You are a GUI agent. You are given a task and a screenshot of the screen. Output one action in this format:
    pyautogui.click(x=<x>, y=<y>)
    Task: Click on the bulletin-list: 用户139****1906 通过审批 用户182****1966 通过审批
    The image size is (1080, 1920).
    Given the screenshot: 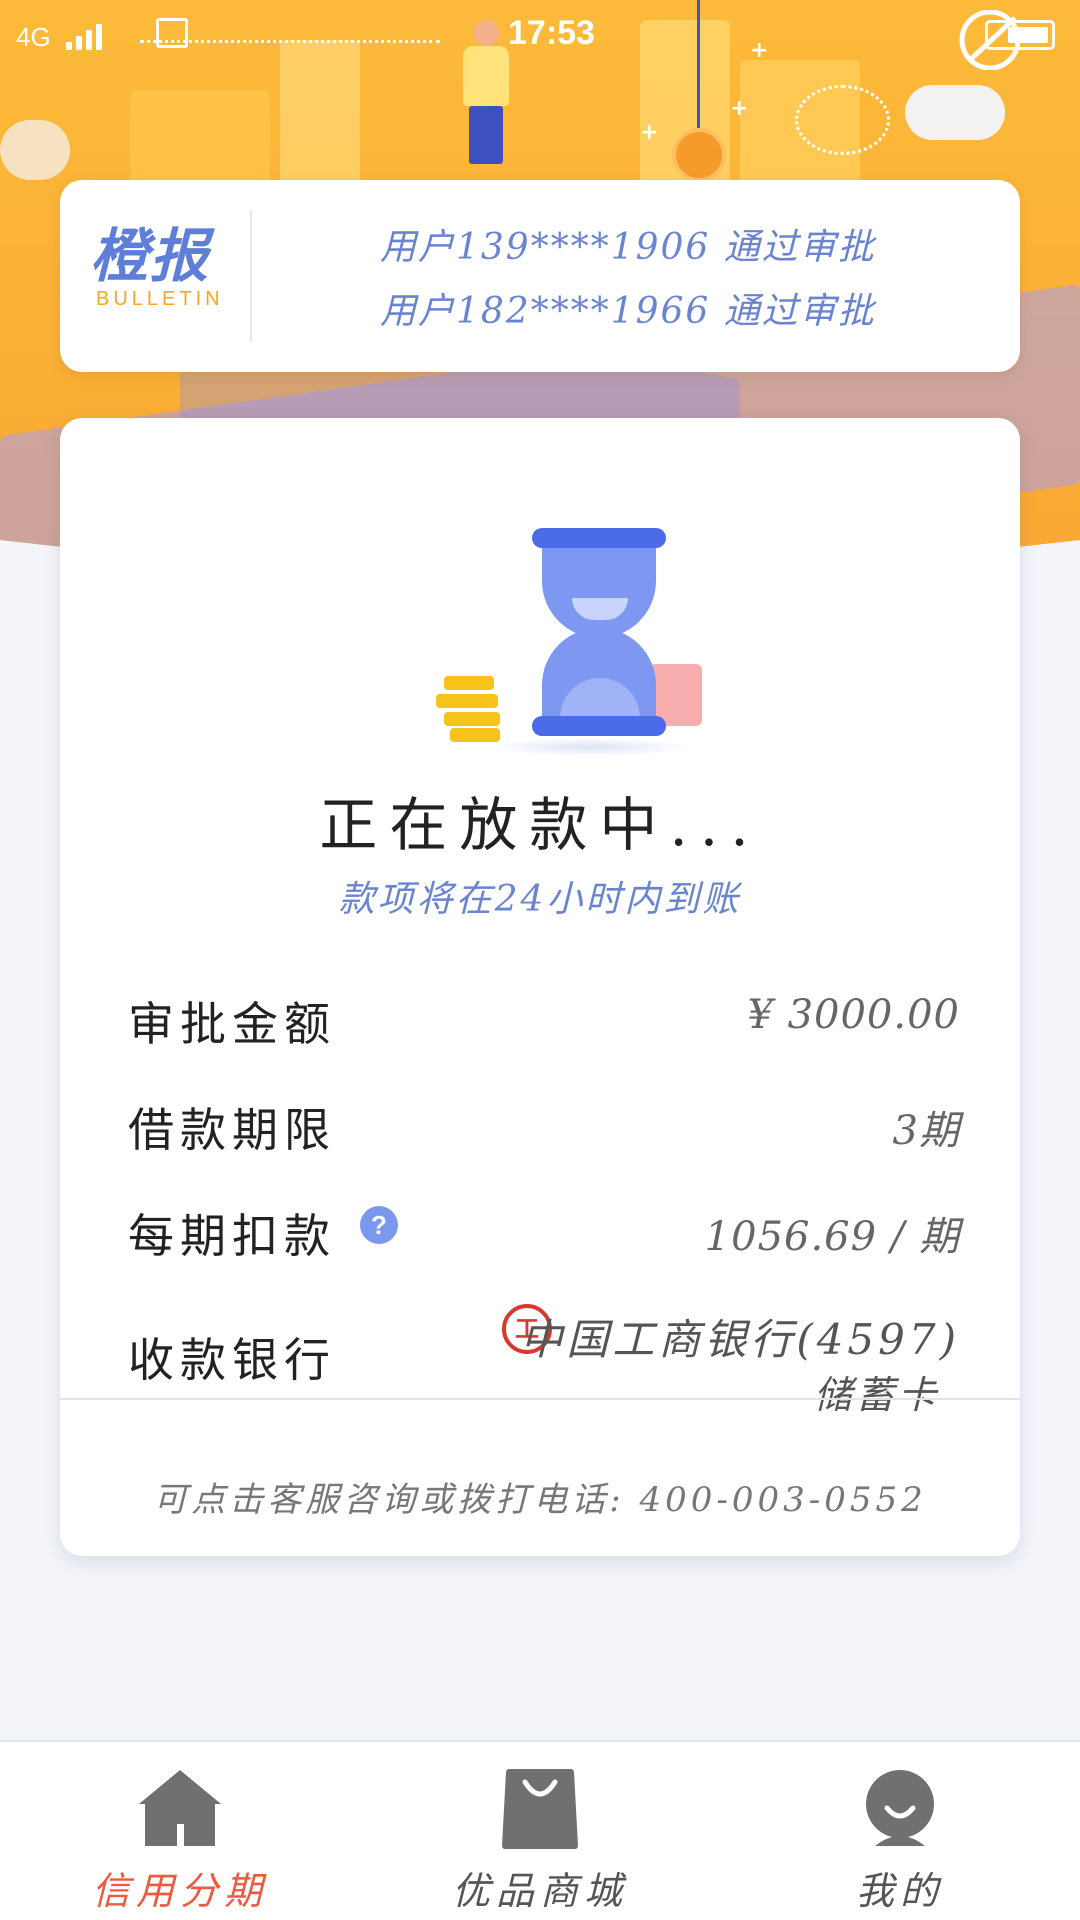 What is the action you would take?
    pyautogui.click(x=680, y=280)
    